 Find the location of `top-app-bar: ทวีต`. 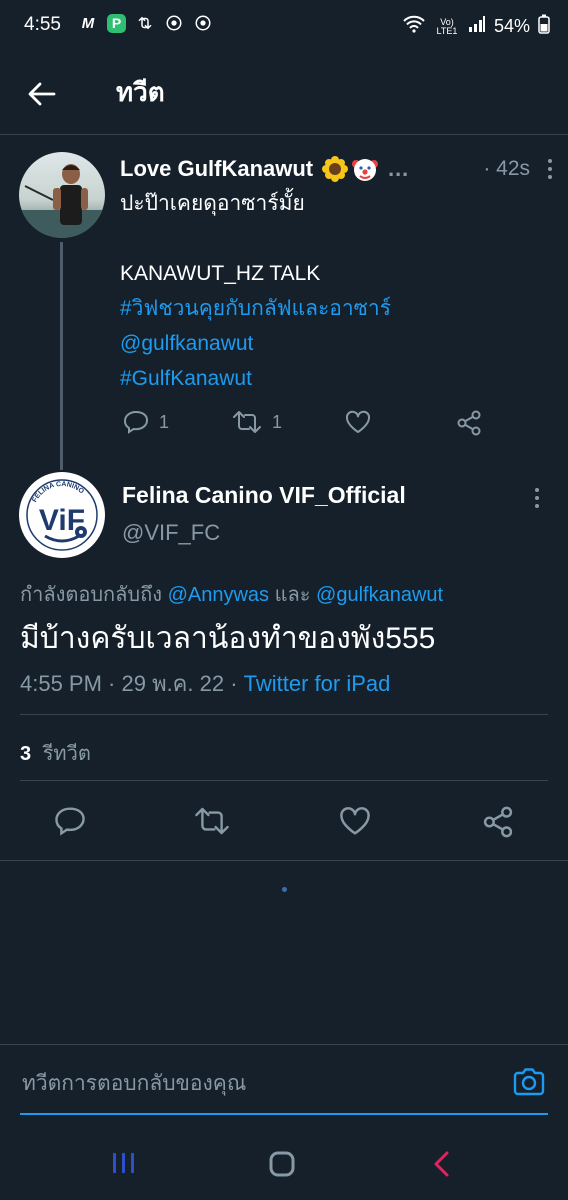

top-app-bar: ทวีต is located at coordinates (284, 93).